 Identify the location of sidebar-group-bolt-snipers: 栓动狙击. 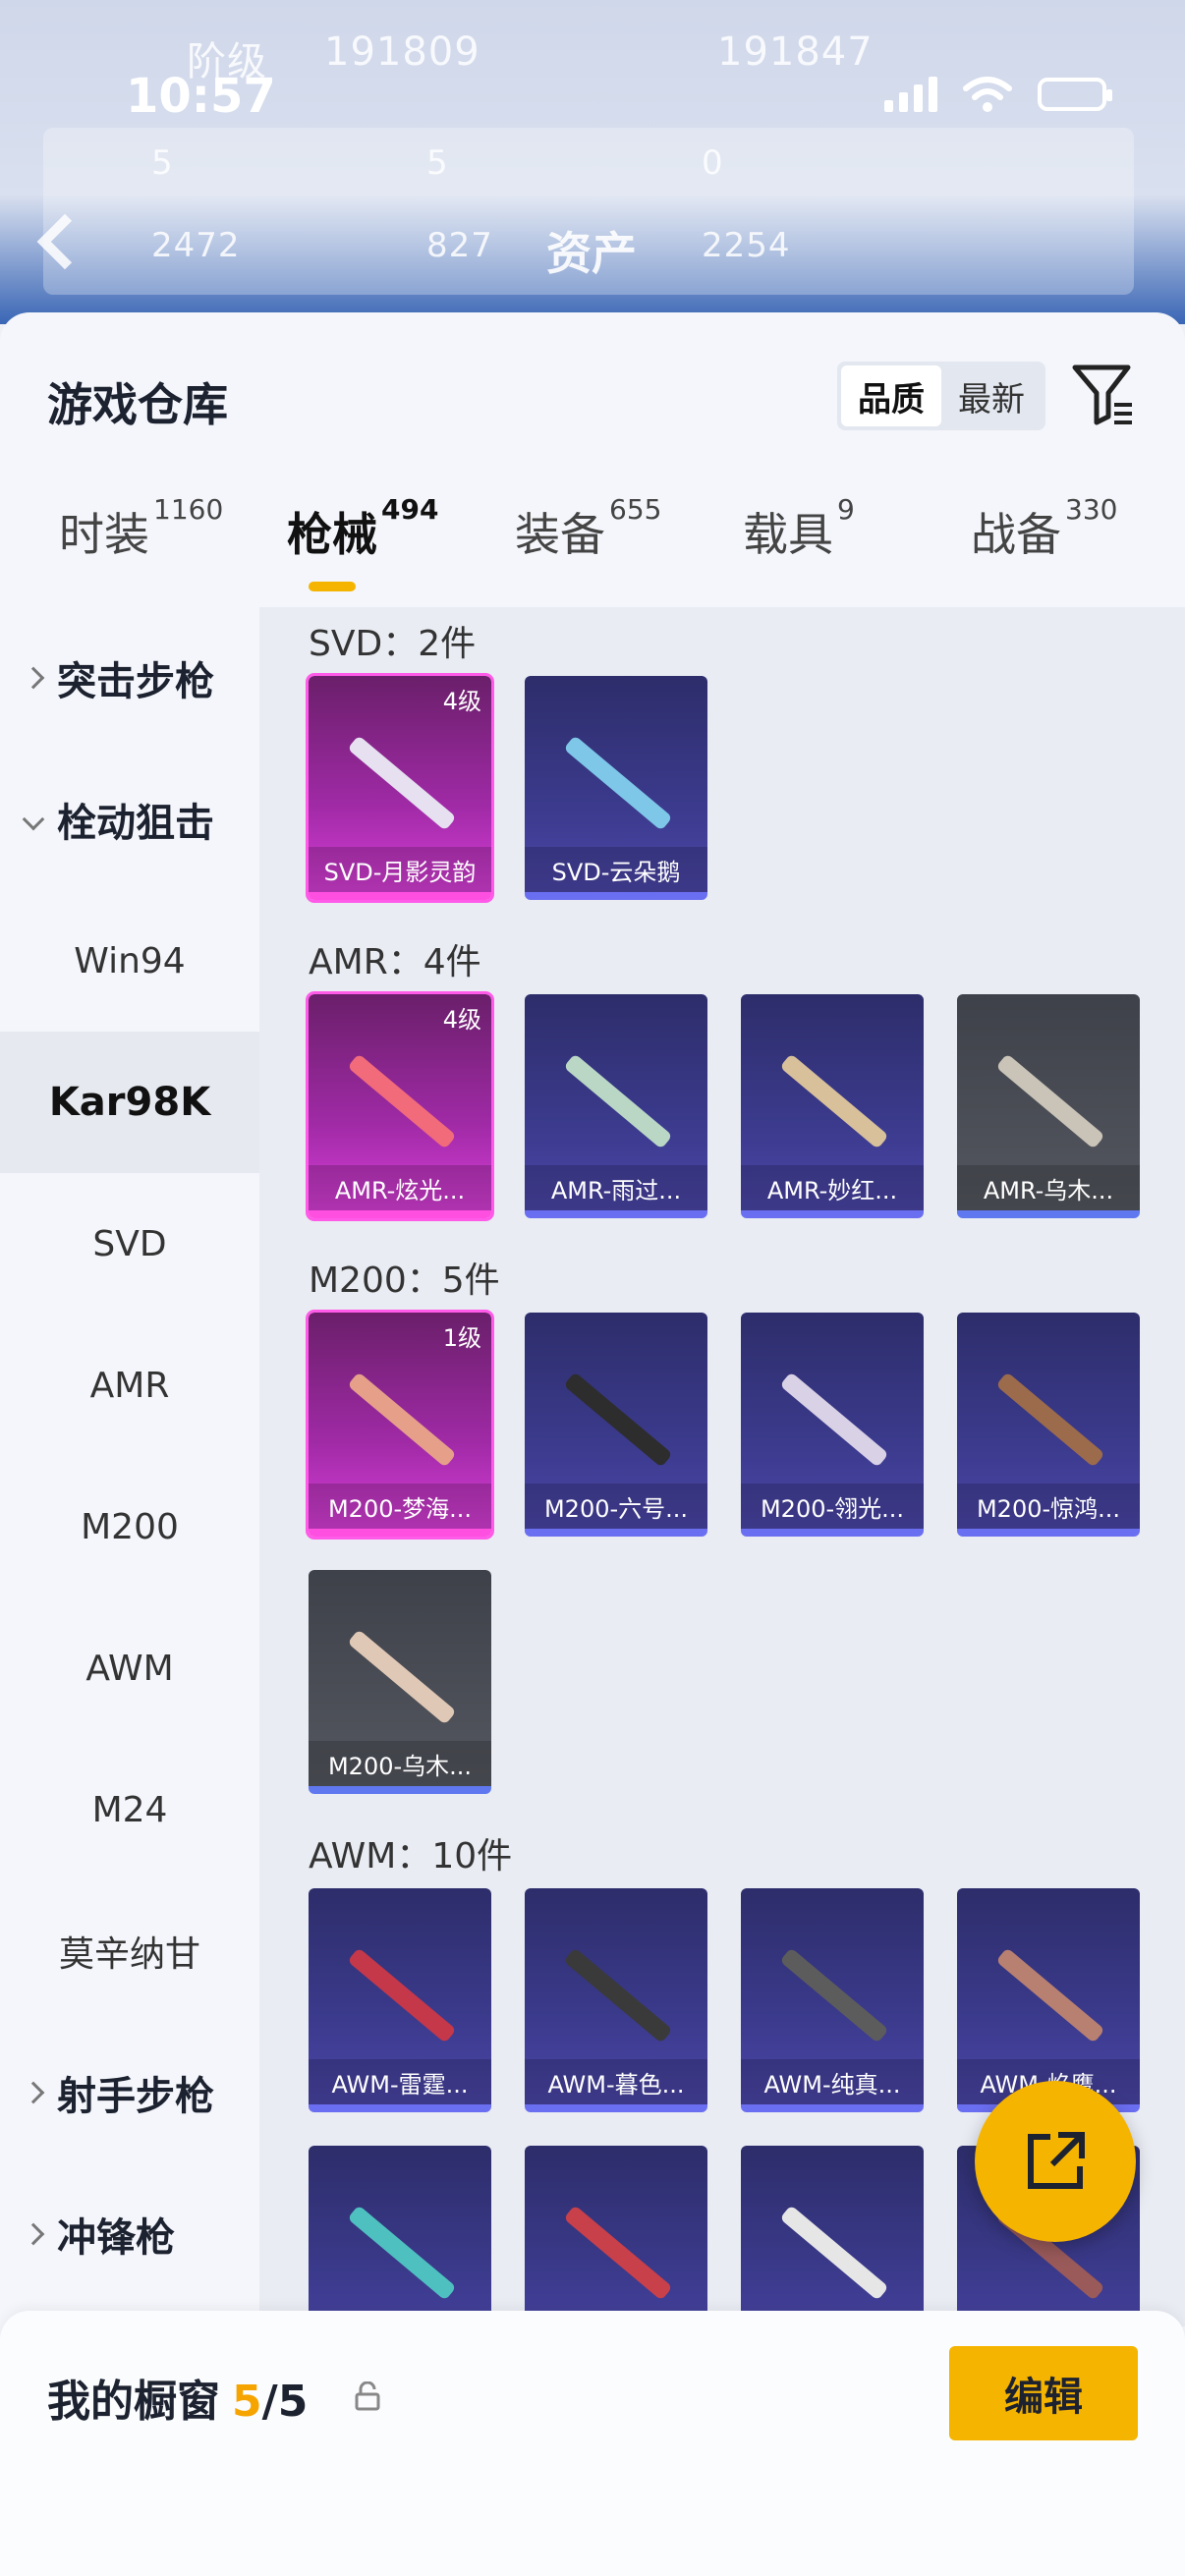
(130, 819).